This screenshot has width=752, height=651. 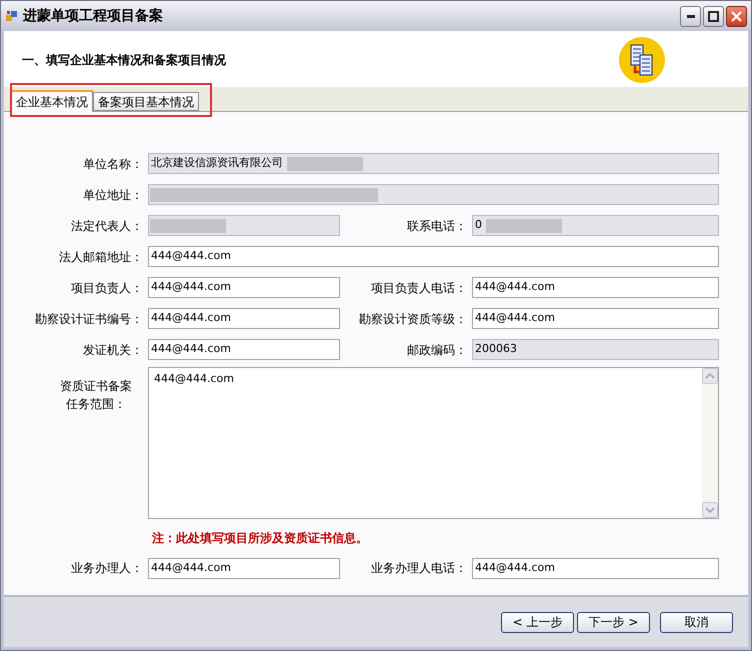 What do you see at coordinates (124, 60) in the screenshot?
I see `section-heading: 一、填写企业基本情况和备案项目情况` at bounding box center [124, 60].